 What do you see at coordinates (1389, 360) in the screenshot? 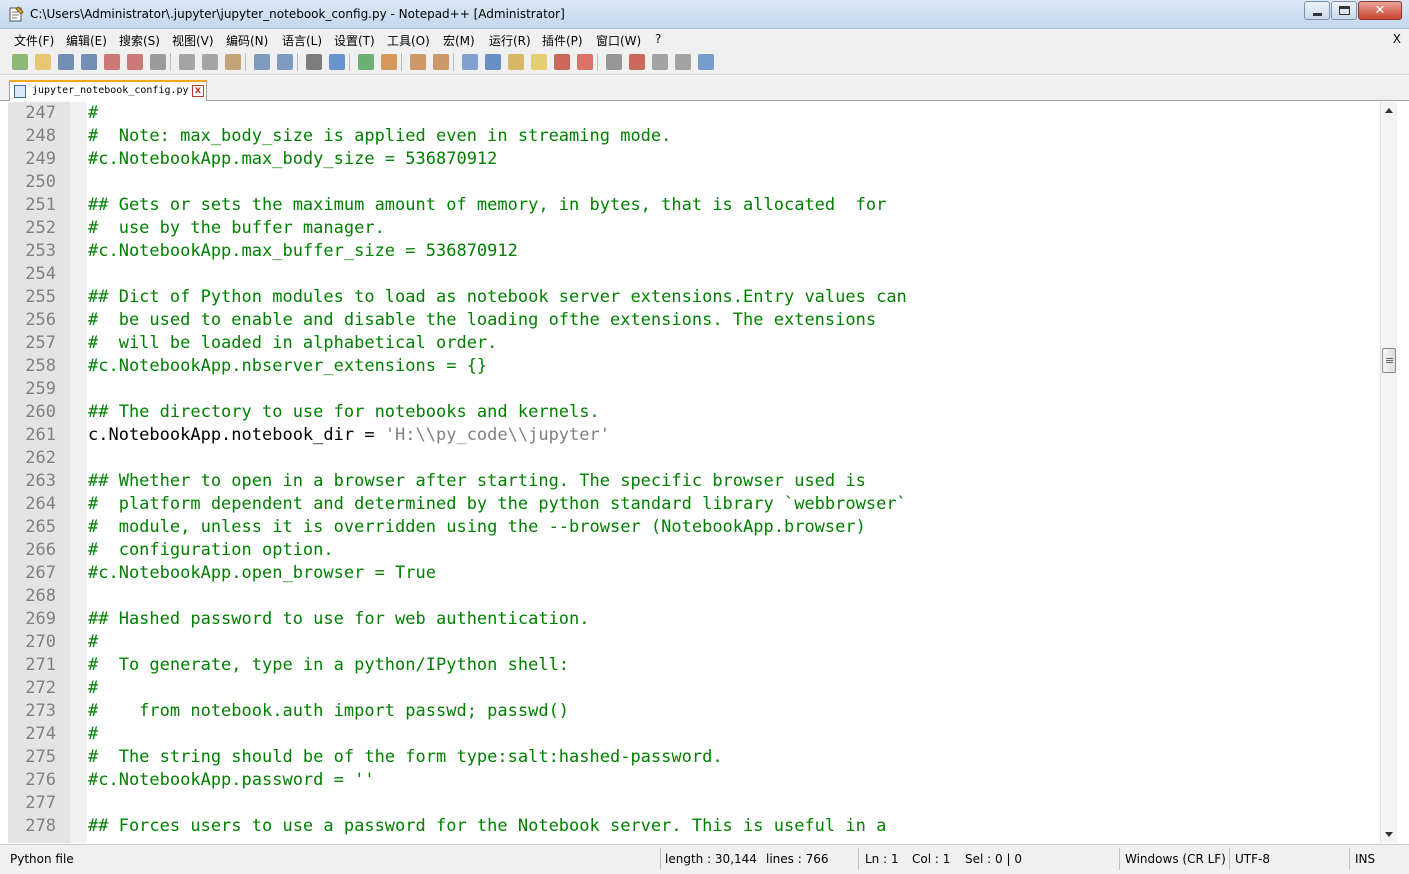
I see `scrollbar-thumb` at bounding box center [1389, 360].